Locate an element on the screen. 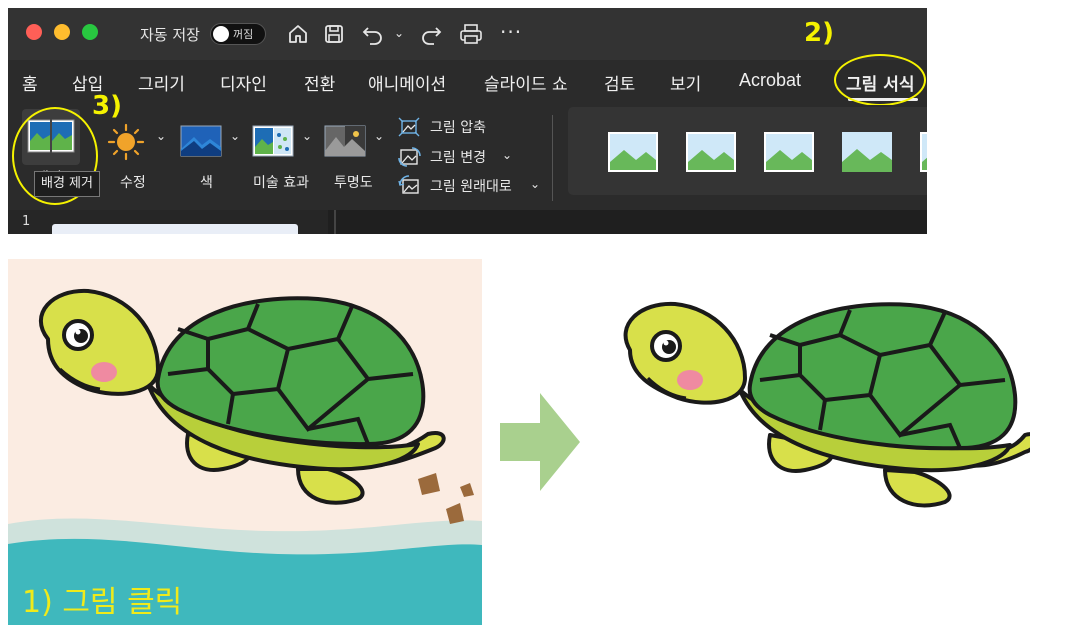  zoom-window-button is located at coordinates (90, 32).